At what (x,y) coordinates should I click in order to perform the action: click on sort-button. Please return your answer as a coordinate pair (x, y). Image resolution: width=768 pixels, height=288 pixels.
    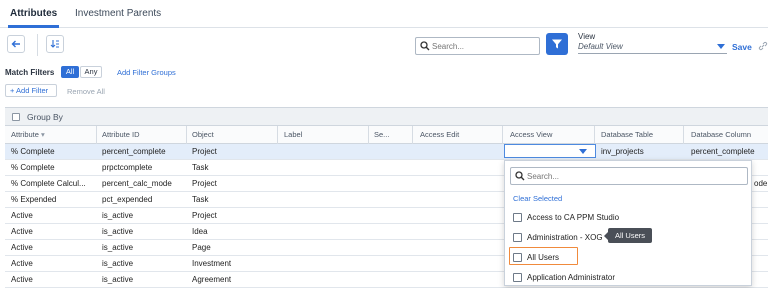
    Looking at the image, I should click on (55, 44).